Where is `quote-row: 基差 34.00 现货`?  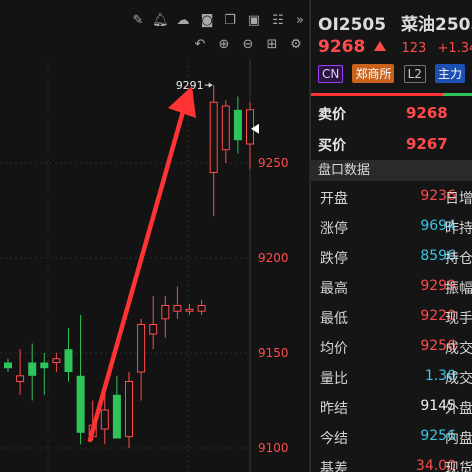
quote-row: 基差 34.00 现货 is located at coordinates (391, 462).